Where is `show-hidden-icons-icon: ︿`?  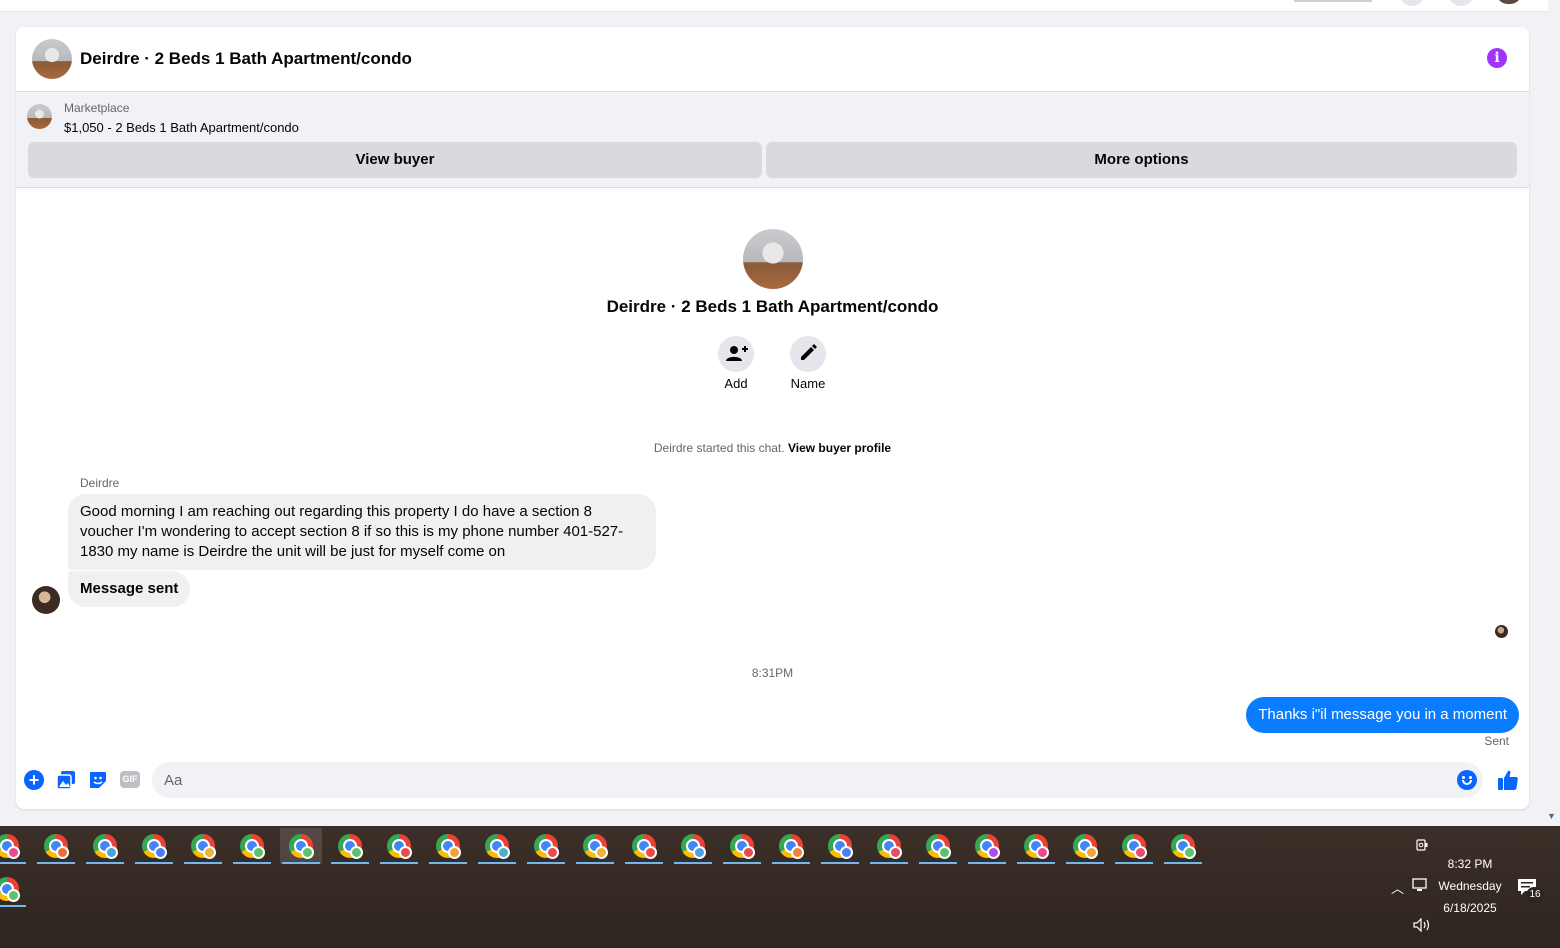 show-hidden-icons-icon: ︿ is located at coordinates (1397, 887).